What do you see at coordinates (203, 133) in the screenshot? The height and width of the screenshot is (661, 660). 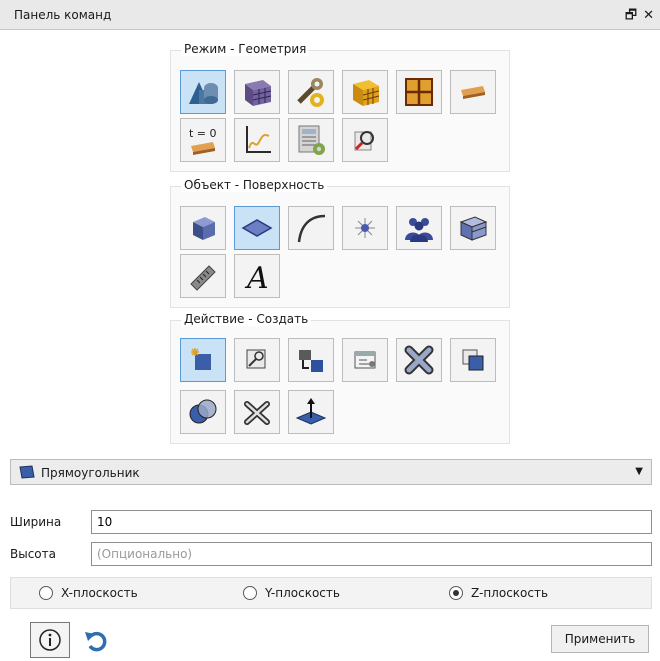 I see `svg-text: t = 0` at bounding box center [203, 133].